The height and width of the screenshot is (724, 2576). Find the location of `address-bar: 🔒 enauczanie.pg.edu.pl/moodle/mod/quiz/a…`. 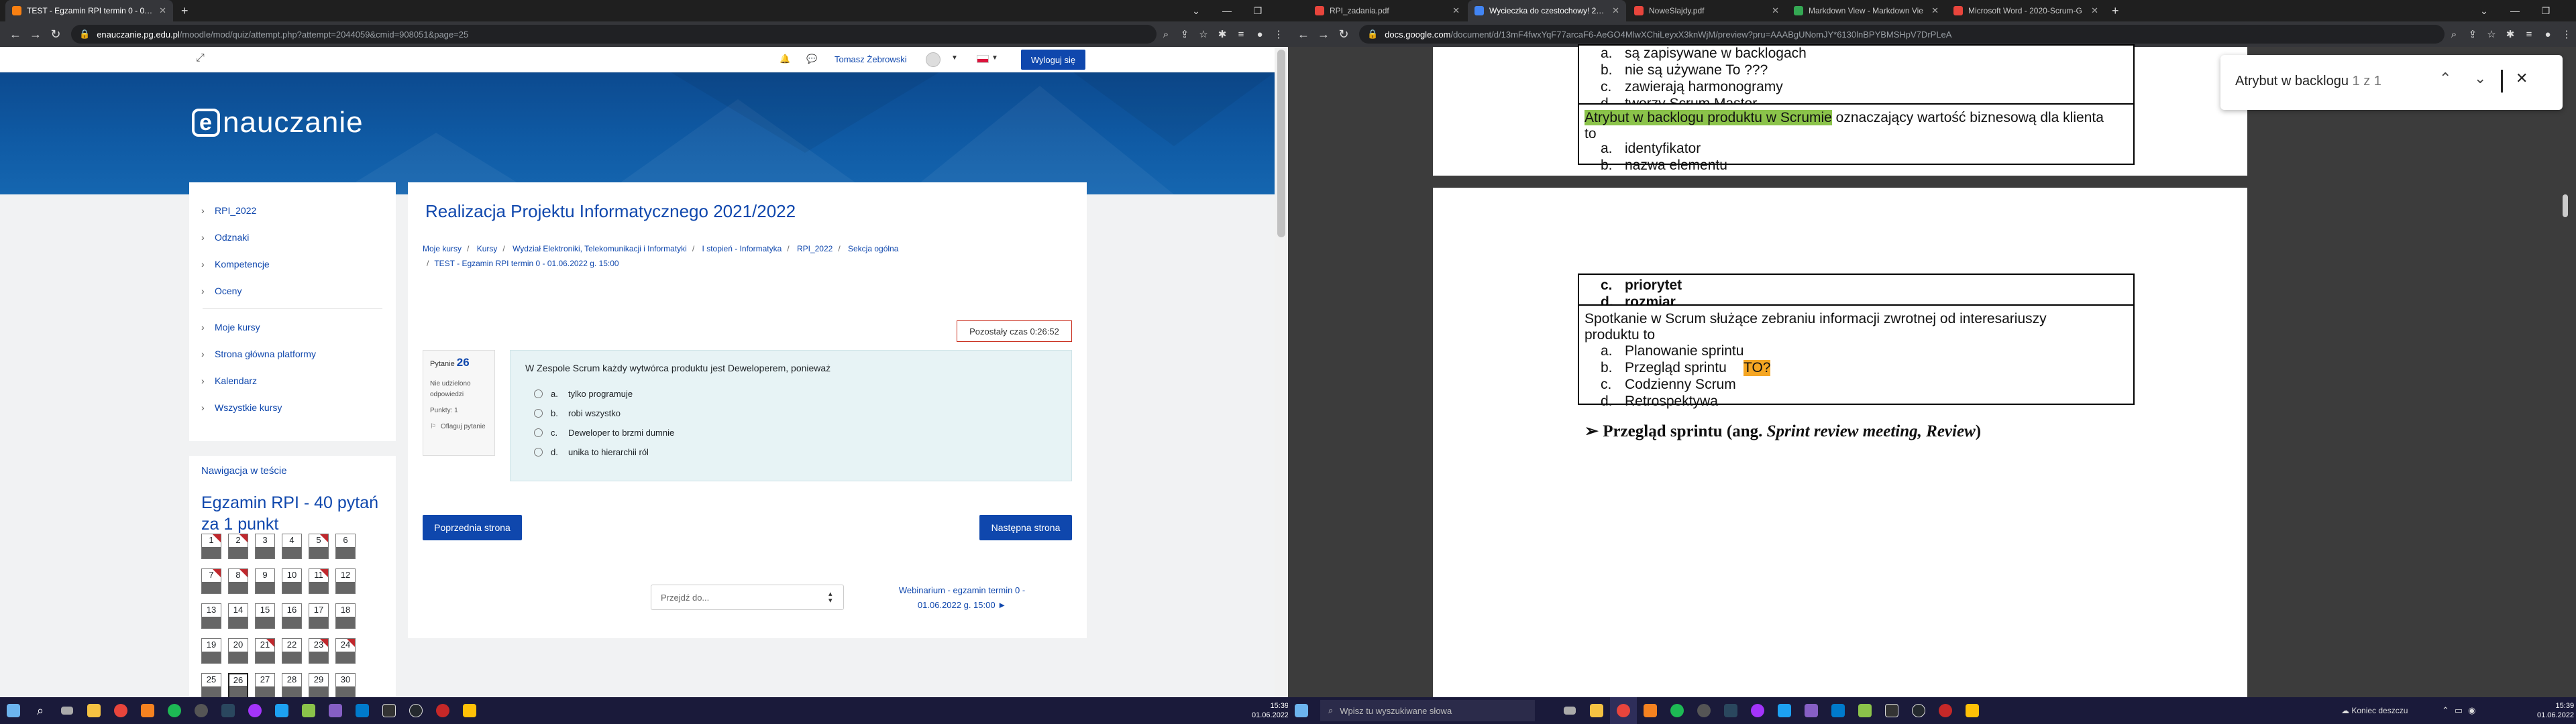

address-bar: 🔒 enauczanie.pg.edu.pl/moodle/mod/quiz/a… is located at coordinates (614, 34).